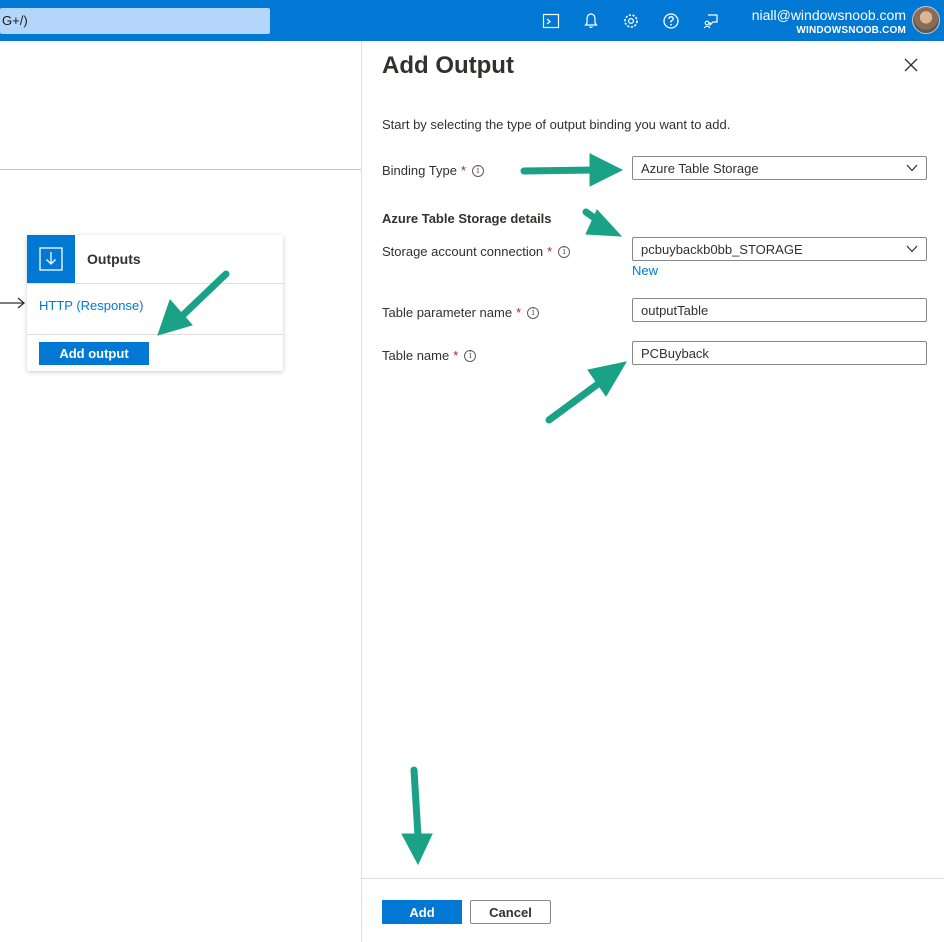  I want to click on card-title: Outputs, so click(114, 259).